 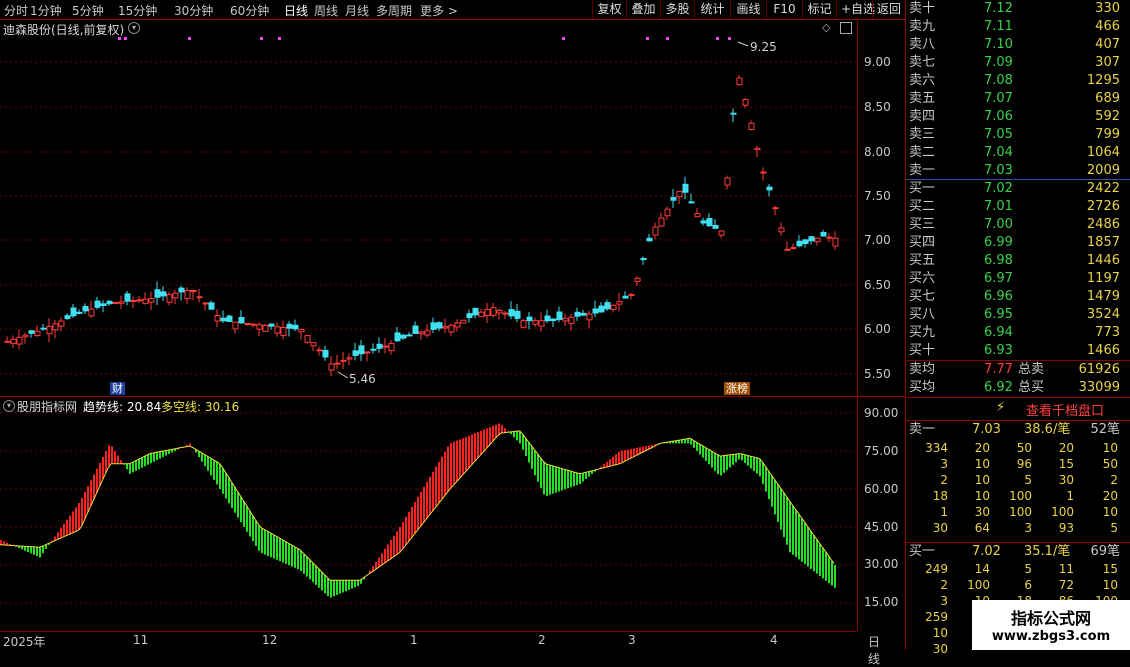 What do you see at coordinates (982, 569) in the screenshot?
I see `queue-cell: 14` at bounding box center [982, 569].